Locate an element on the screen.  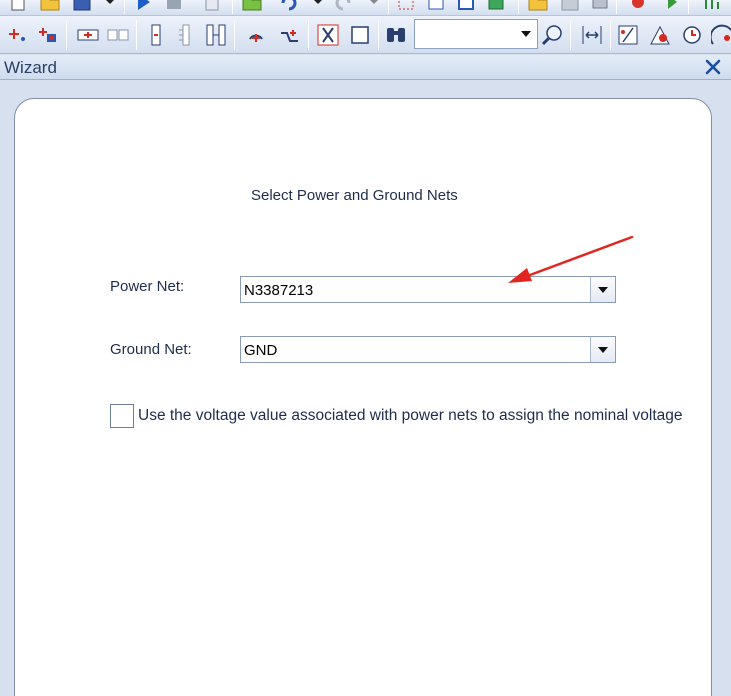
save-all-icon is located at coordinates (570, 7).